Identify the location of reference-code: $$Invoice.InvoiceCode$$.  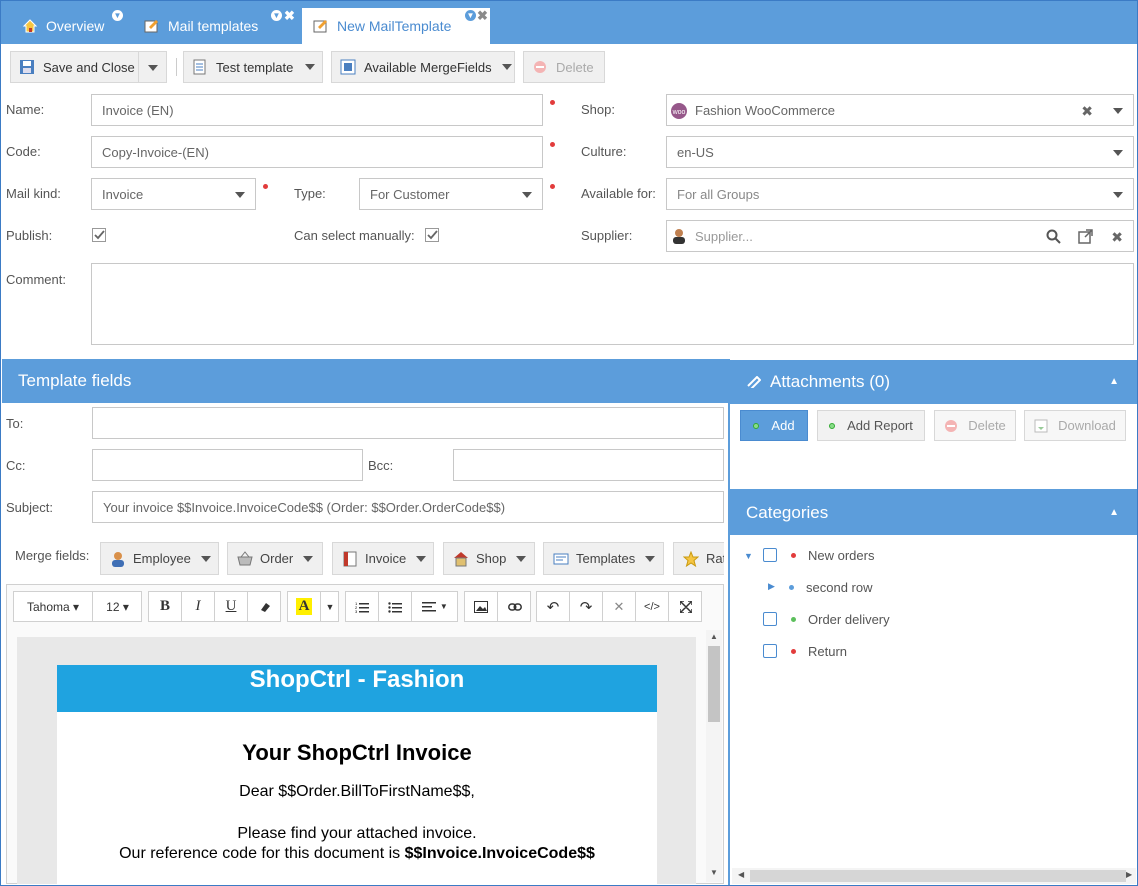
(499, 853).